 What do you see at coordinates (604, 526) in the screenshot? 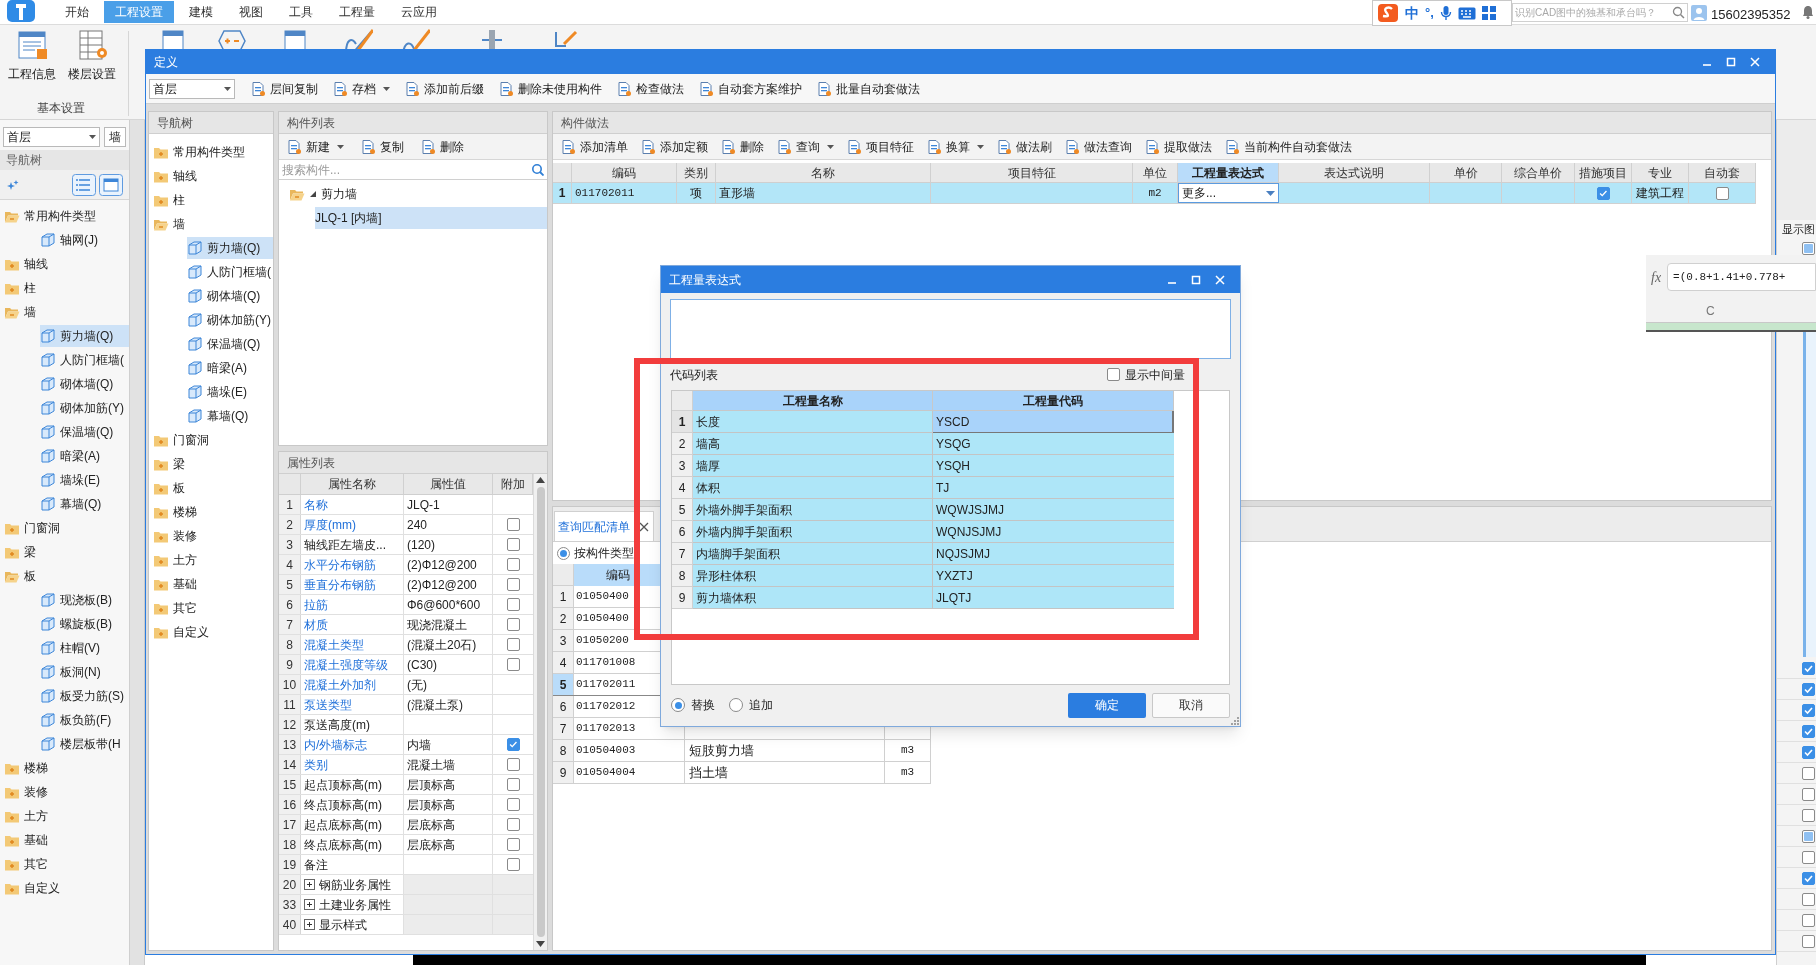
I see `query-tab: 查询匹配清单` at bounding box center [604, 526].